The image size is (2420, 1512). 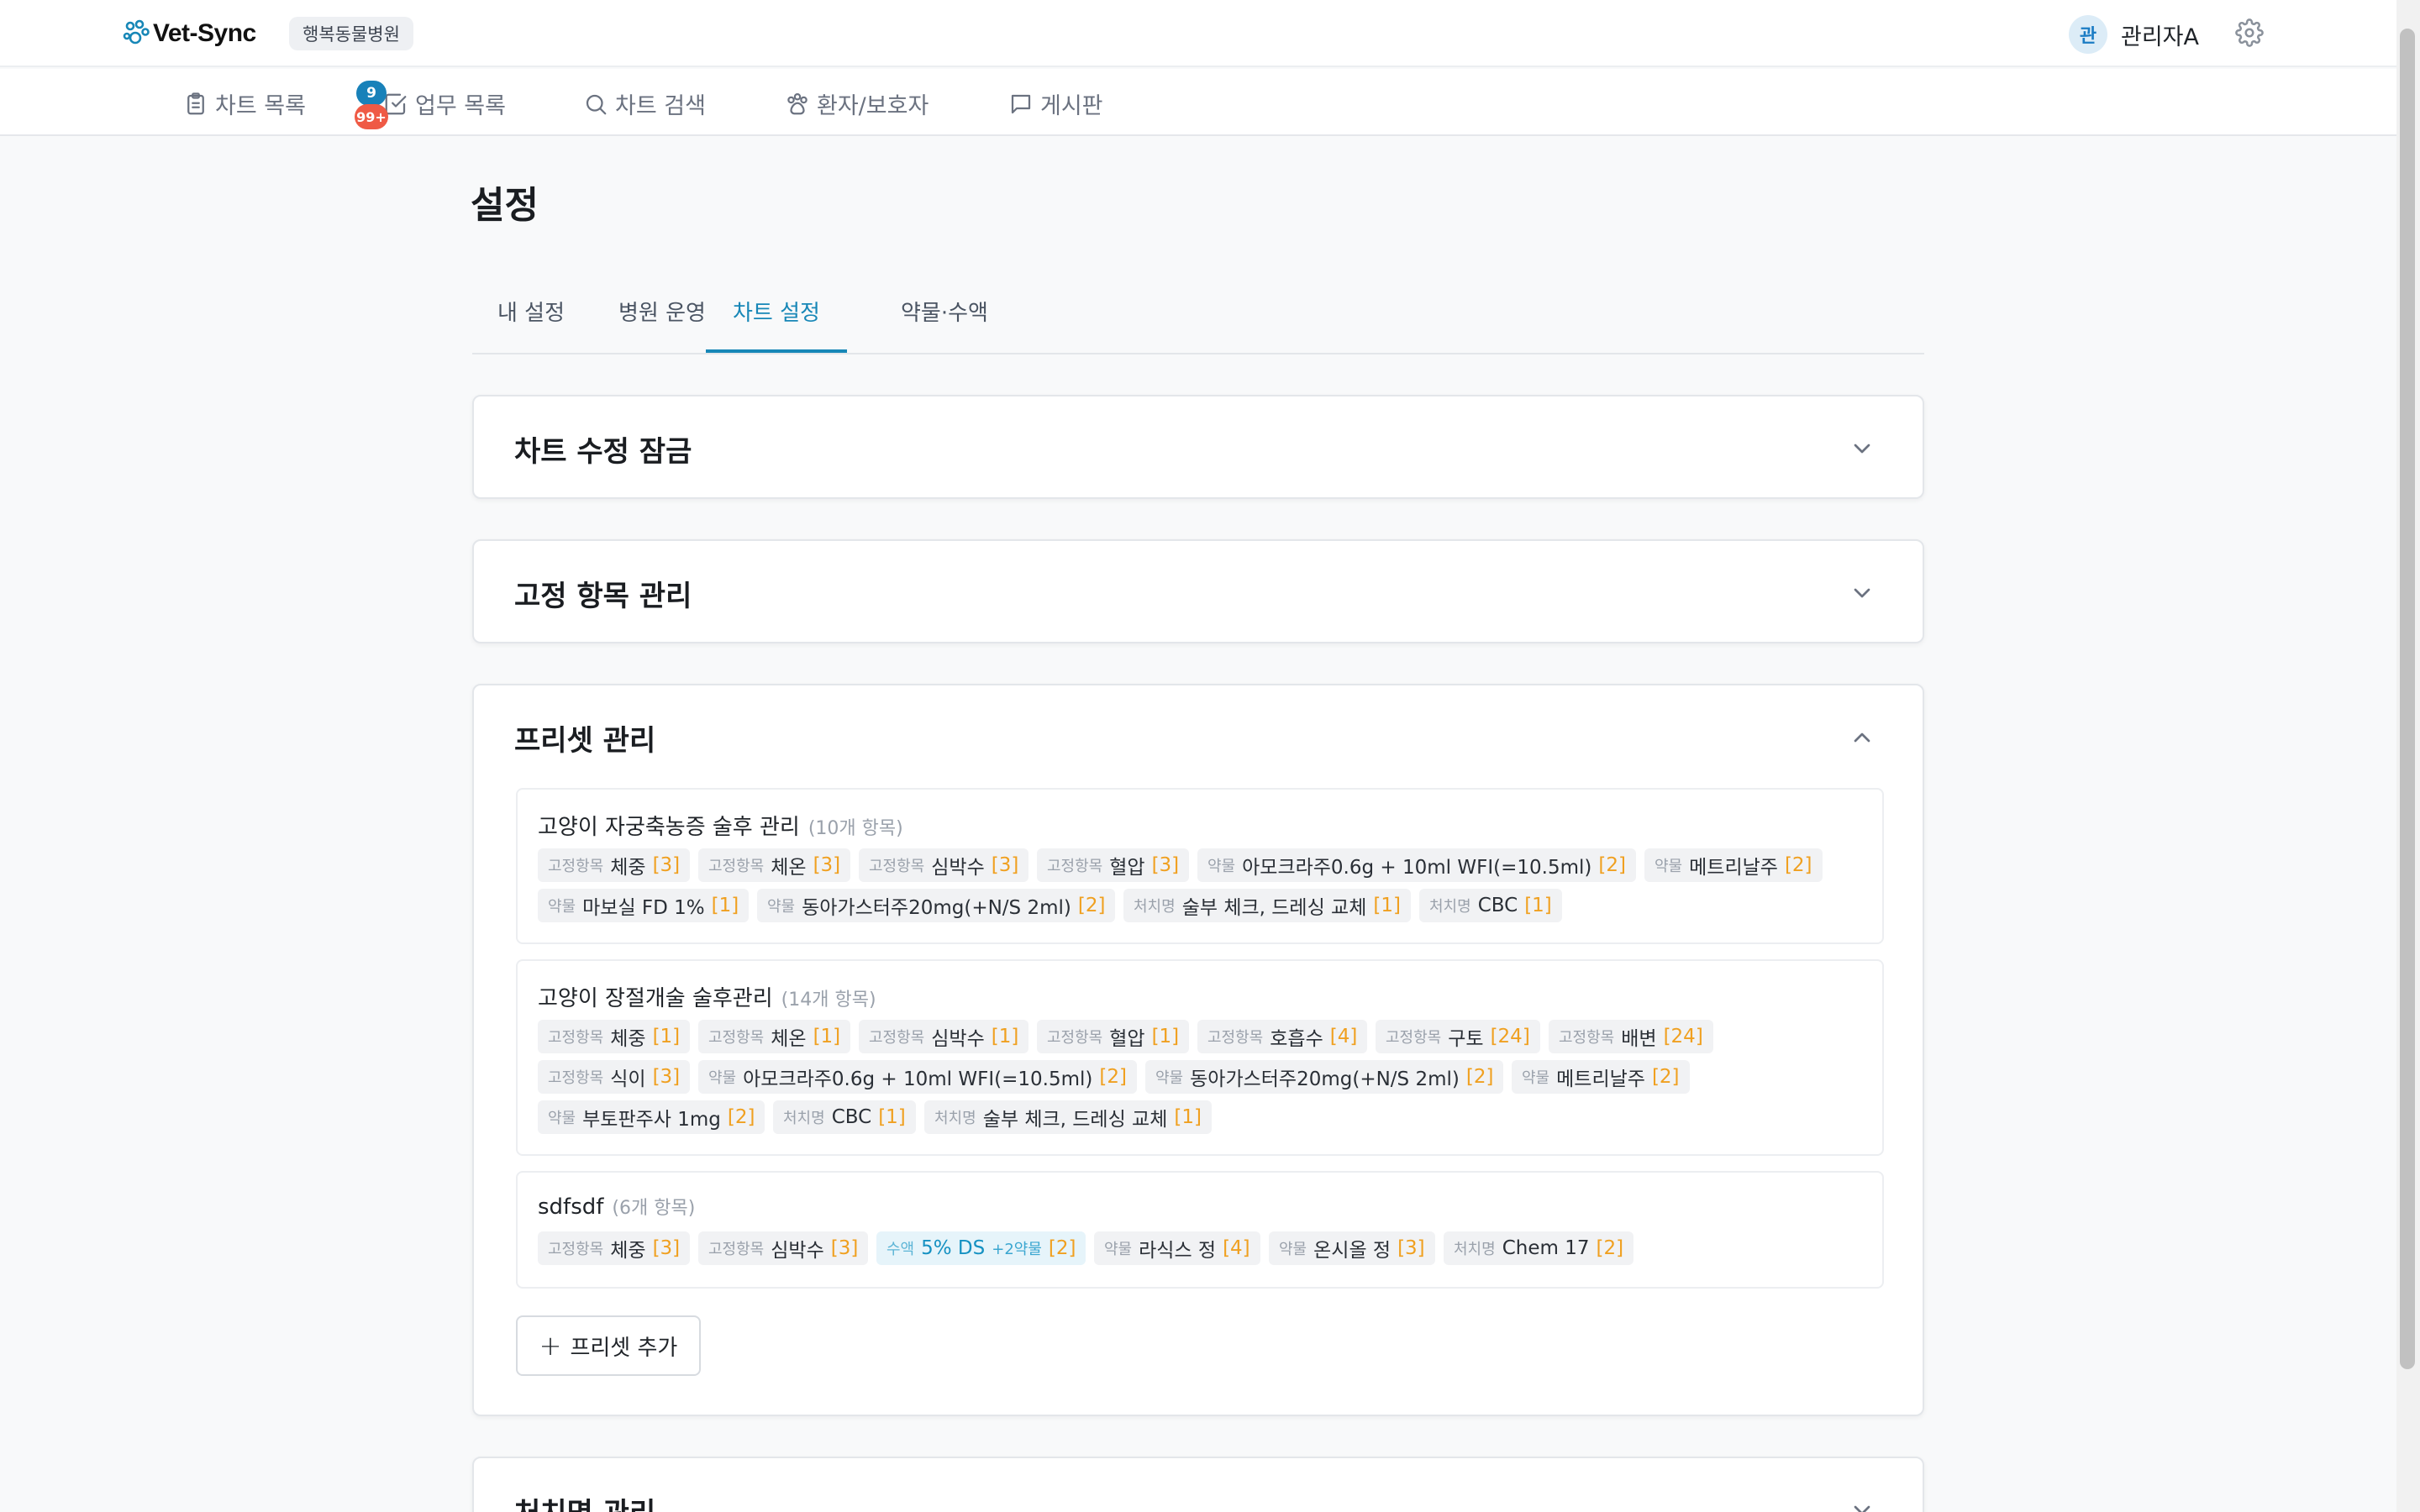 I want to click on chevron-up-icon, so click(x=1862, y=737).